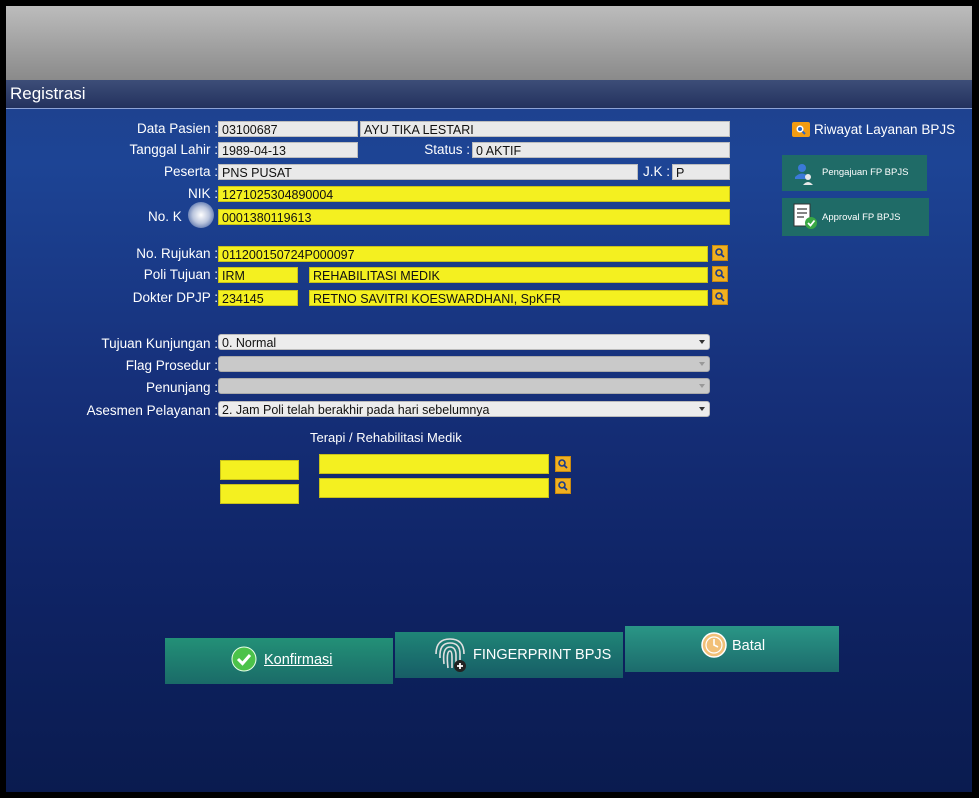  What do you see at coordinates (288, 129) in the screenshot?
I see `data-pasien-id-field: 03100687` at bounding box center [288, 129].